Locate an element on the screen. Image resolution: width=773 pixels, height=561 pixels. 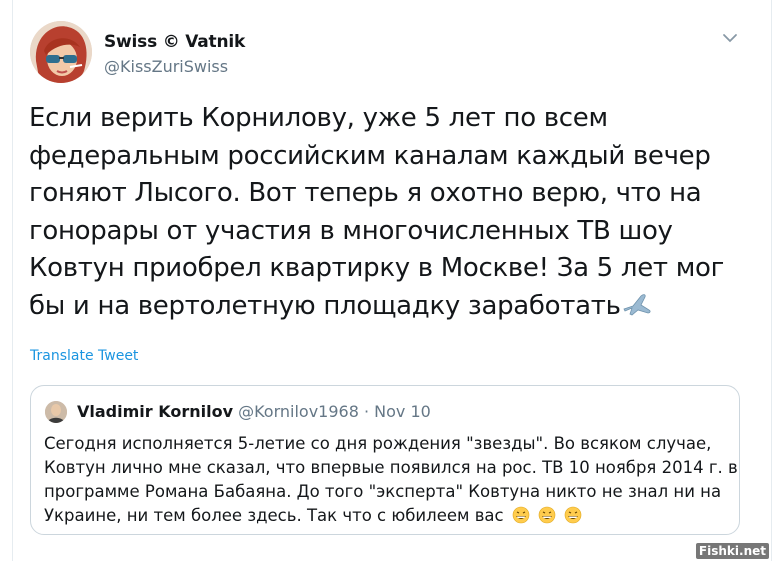
tweet-text-line: бы и на вертолетную площадку заработать is located at coordinates (325, 305).